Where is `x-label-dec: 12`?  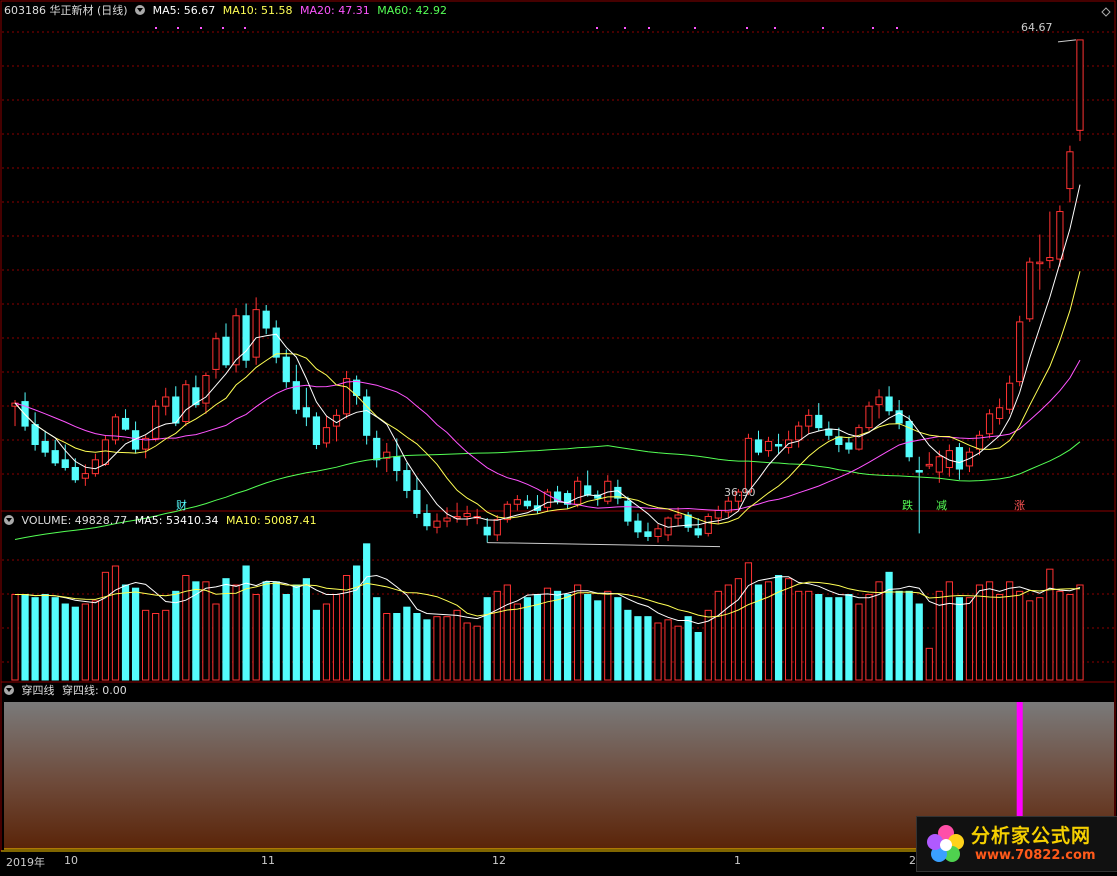 x-label-dec: 12 is located at coordinates (499, 860).